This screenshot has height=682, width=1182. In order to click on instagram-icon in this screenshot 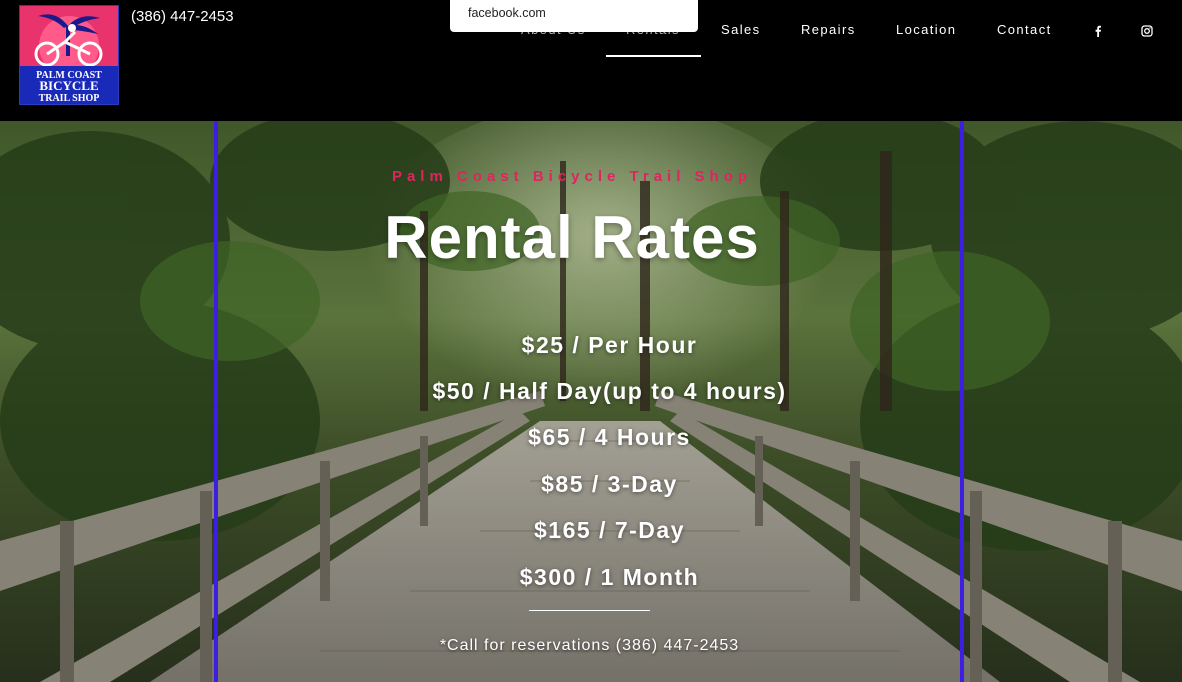, I will do `click(1147, 30)`.